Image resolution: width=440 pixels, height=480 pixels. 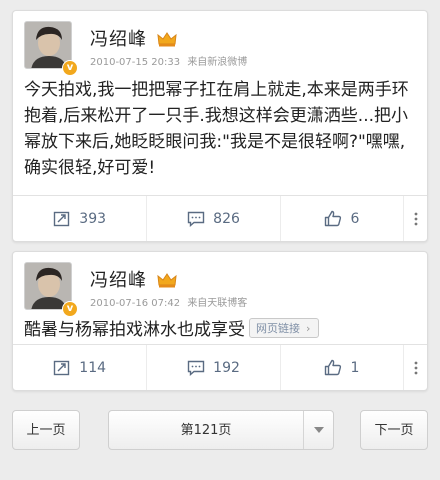 I want to click on dropdown-arrow, so click(x=318, y=430).